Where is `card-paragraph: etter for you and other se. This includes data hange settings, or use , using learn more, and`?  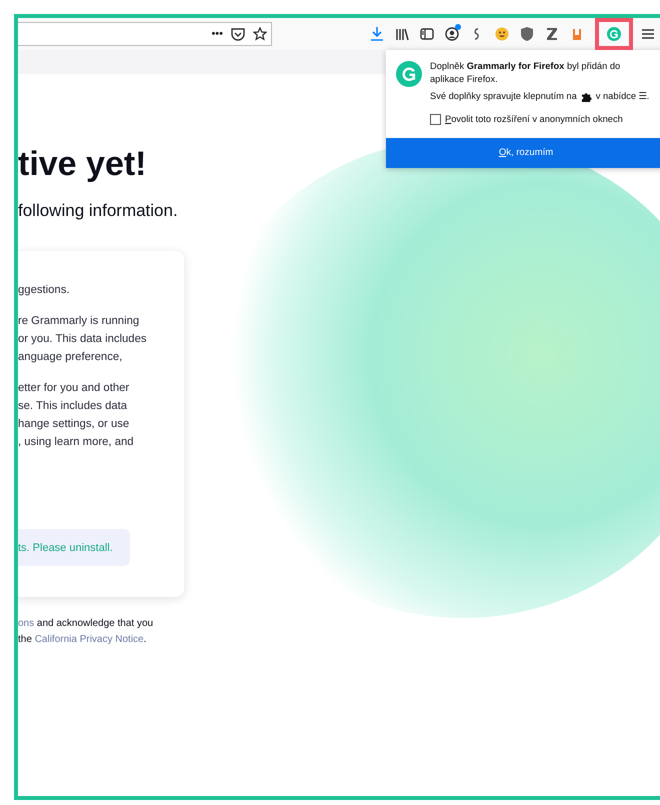 card-paragraph: etter for you and other se. This includes data hange settings, or use , using learn more, and is located at coordinates (76, 415).